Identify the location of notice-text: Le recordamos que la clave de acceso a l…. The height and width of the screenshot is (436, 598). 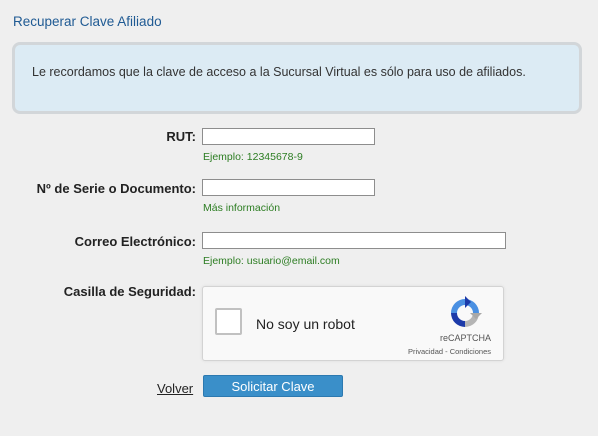
(279, 72).